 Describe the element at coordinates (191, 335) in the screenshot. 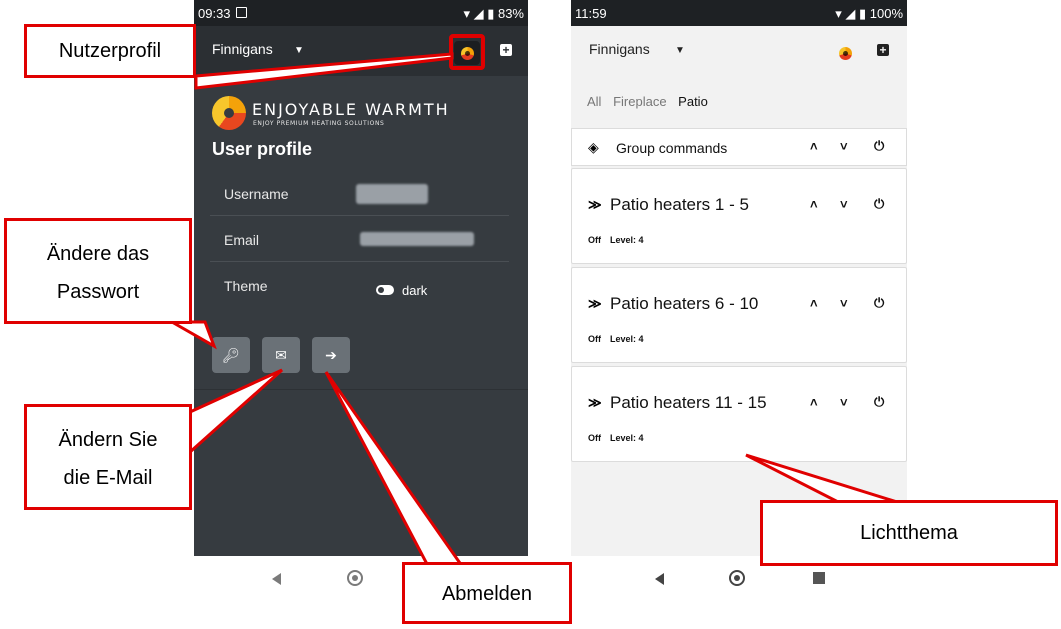

I see `arrow-passwort` at that location.